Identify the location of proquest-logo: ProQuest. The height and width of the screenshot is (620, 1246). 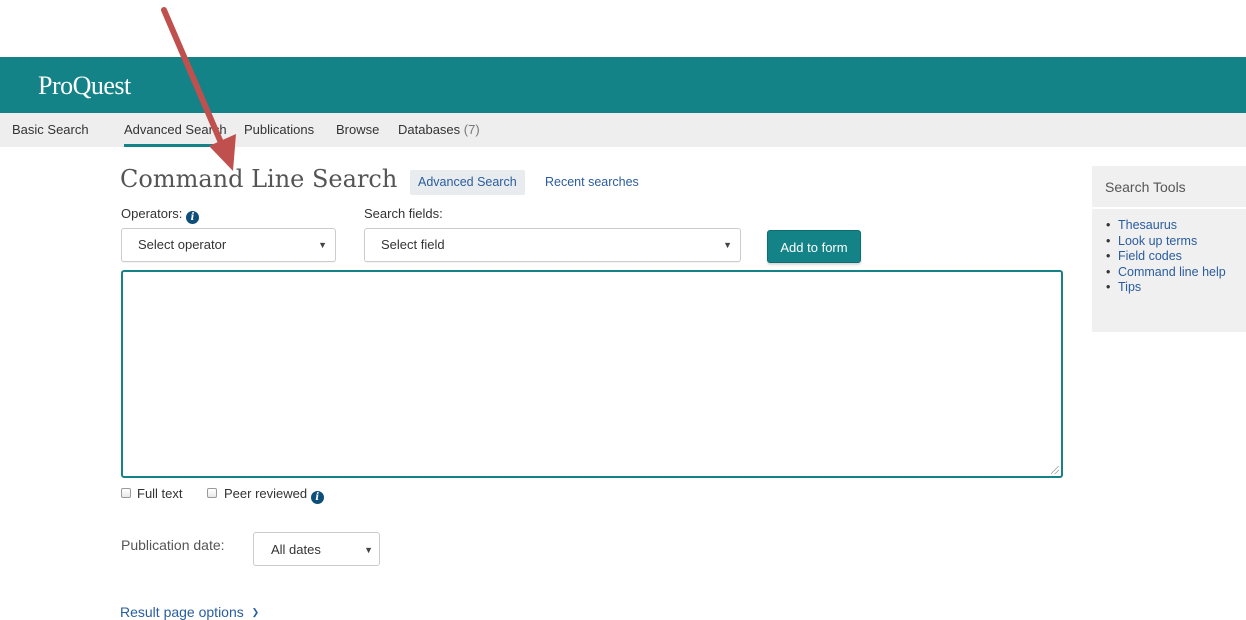
(84, 86).